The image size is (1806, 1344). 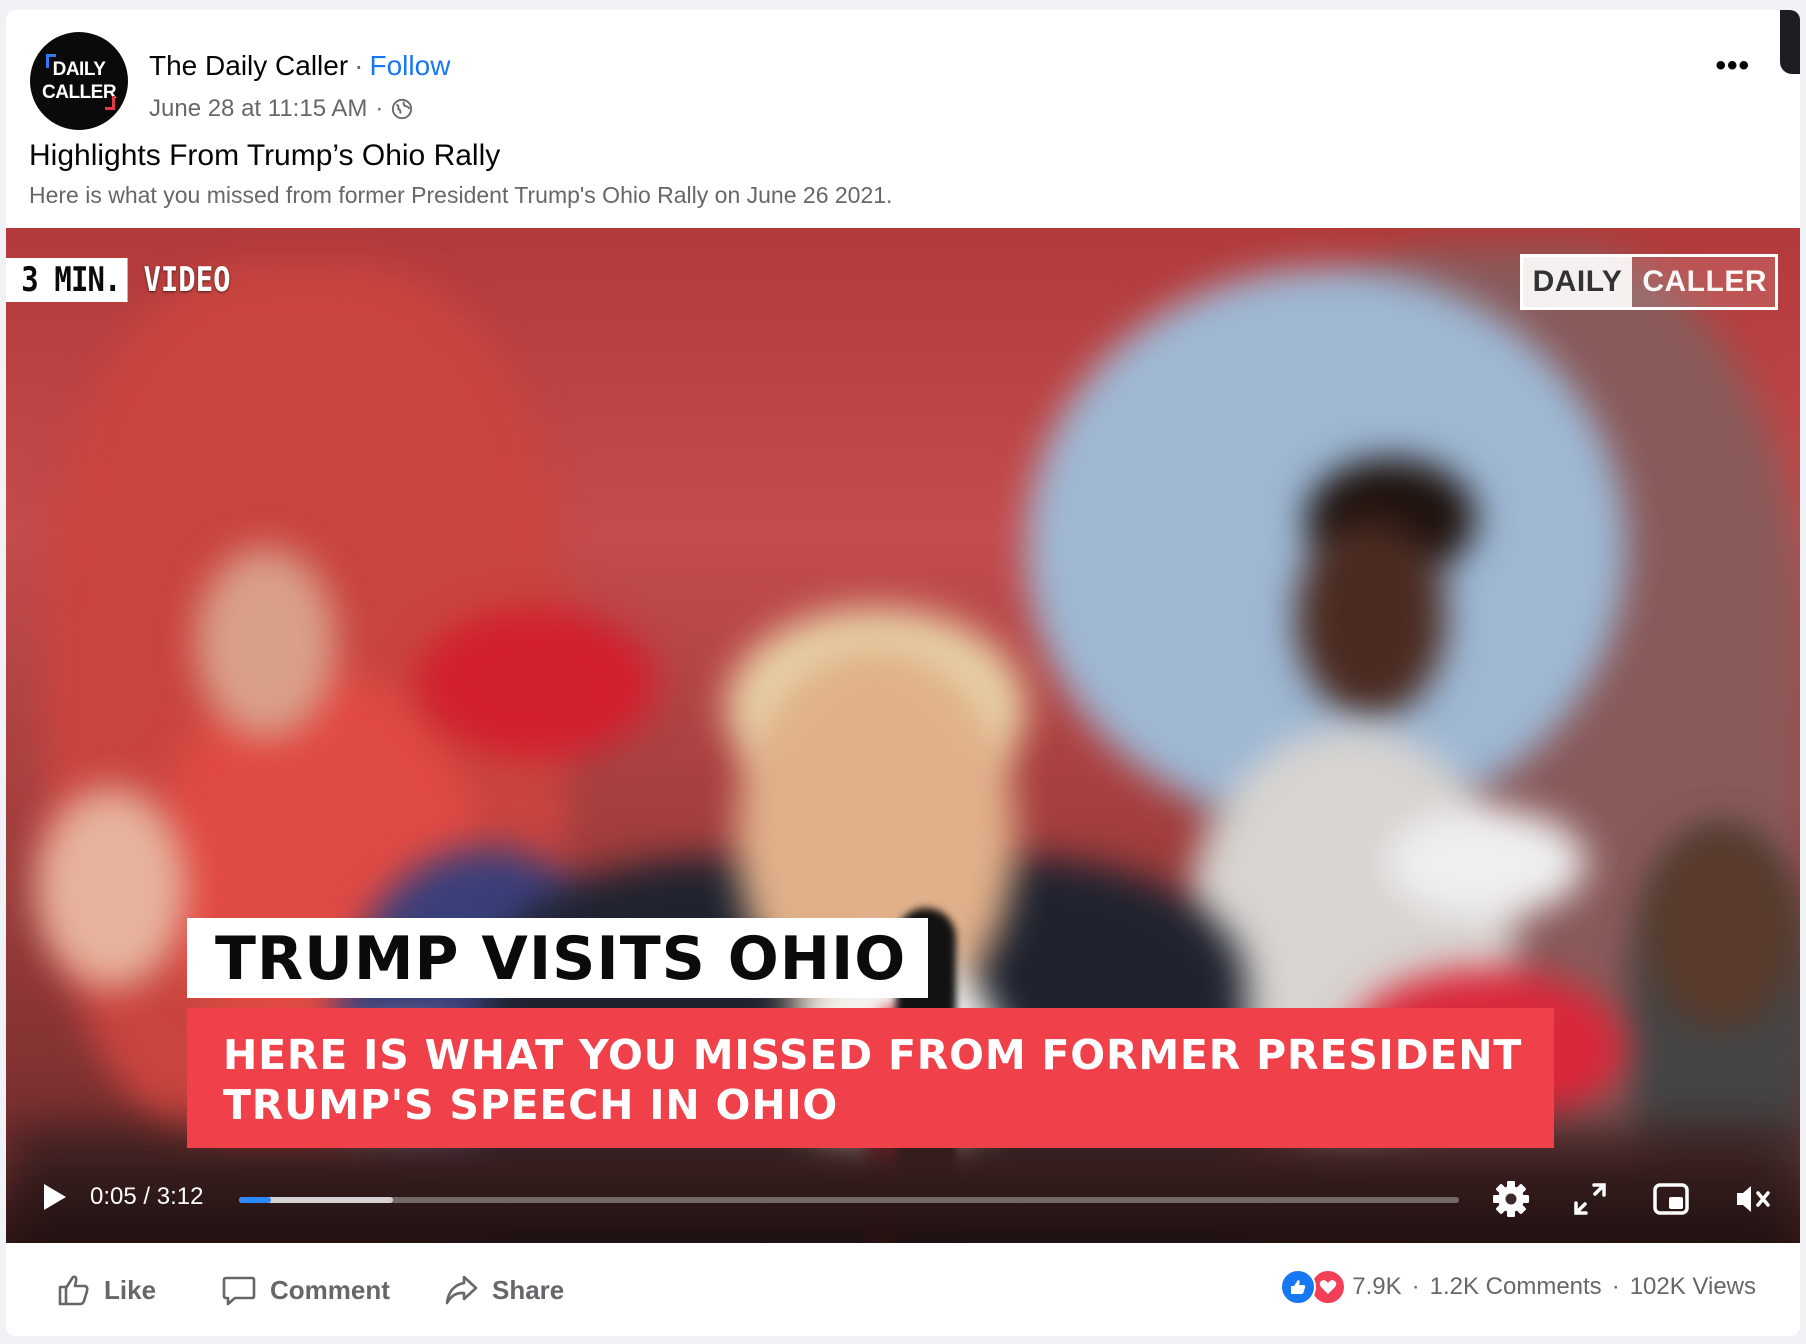 I want to click on progress-played, so click(x=255, y=1200).